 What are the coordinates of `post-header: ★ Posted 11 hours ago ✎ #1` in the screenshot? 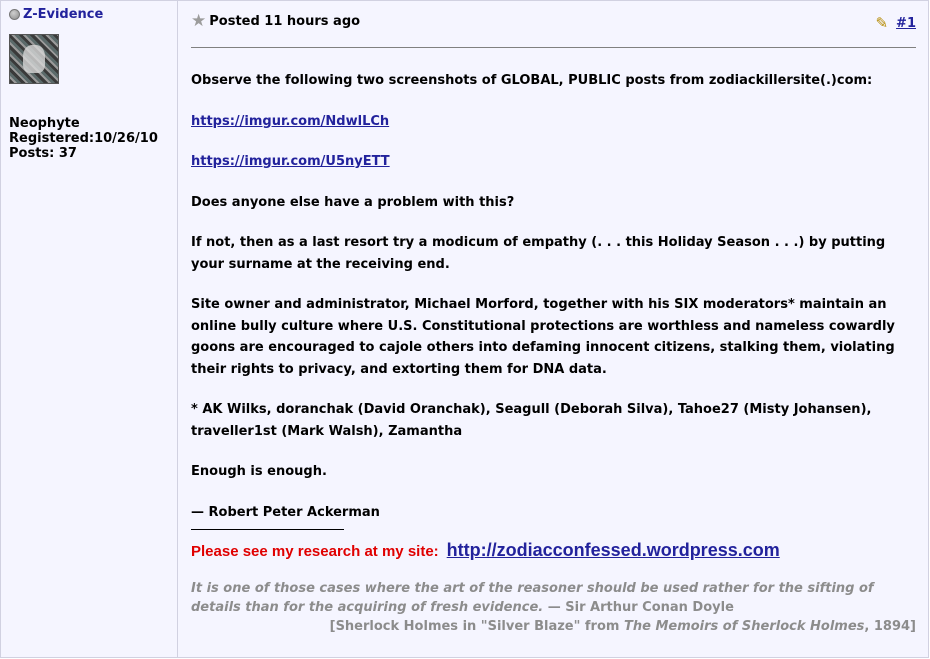 It's located at (553, 24).